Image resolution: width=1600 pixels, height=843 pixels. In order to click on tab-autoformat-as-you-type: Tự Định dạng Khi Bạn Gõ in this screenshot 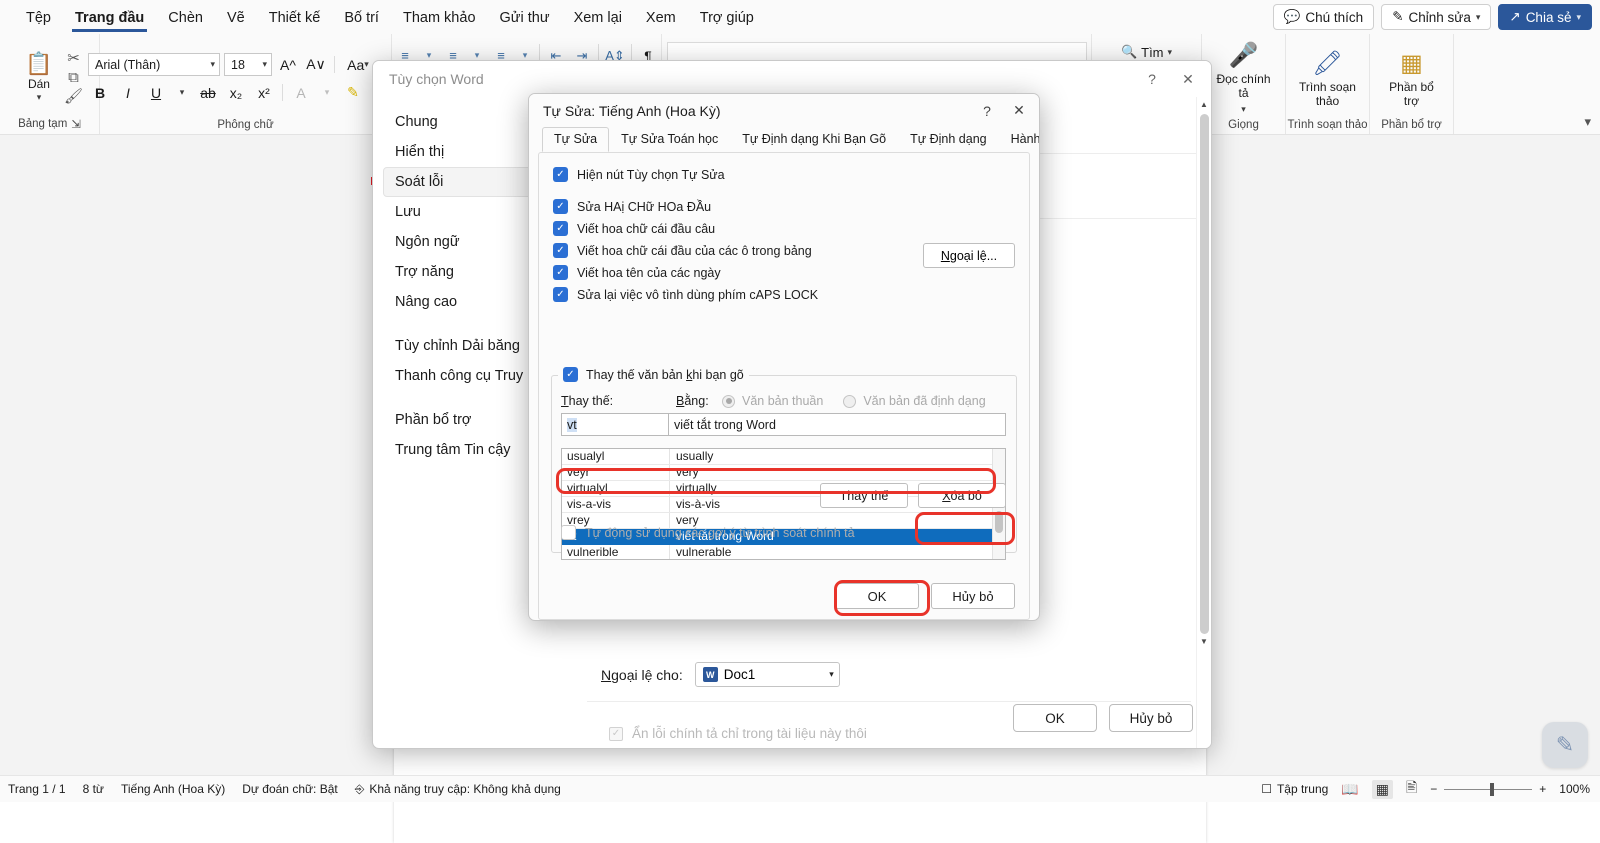, I will do `click(814, 139)`.